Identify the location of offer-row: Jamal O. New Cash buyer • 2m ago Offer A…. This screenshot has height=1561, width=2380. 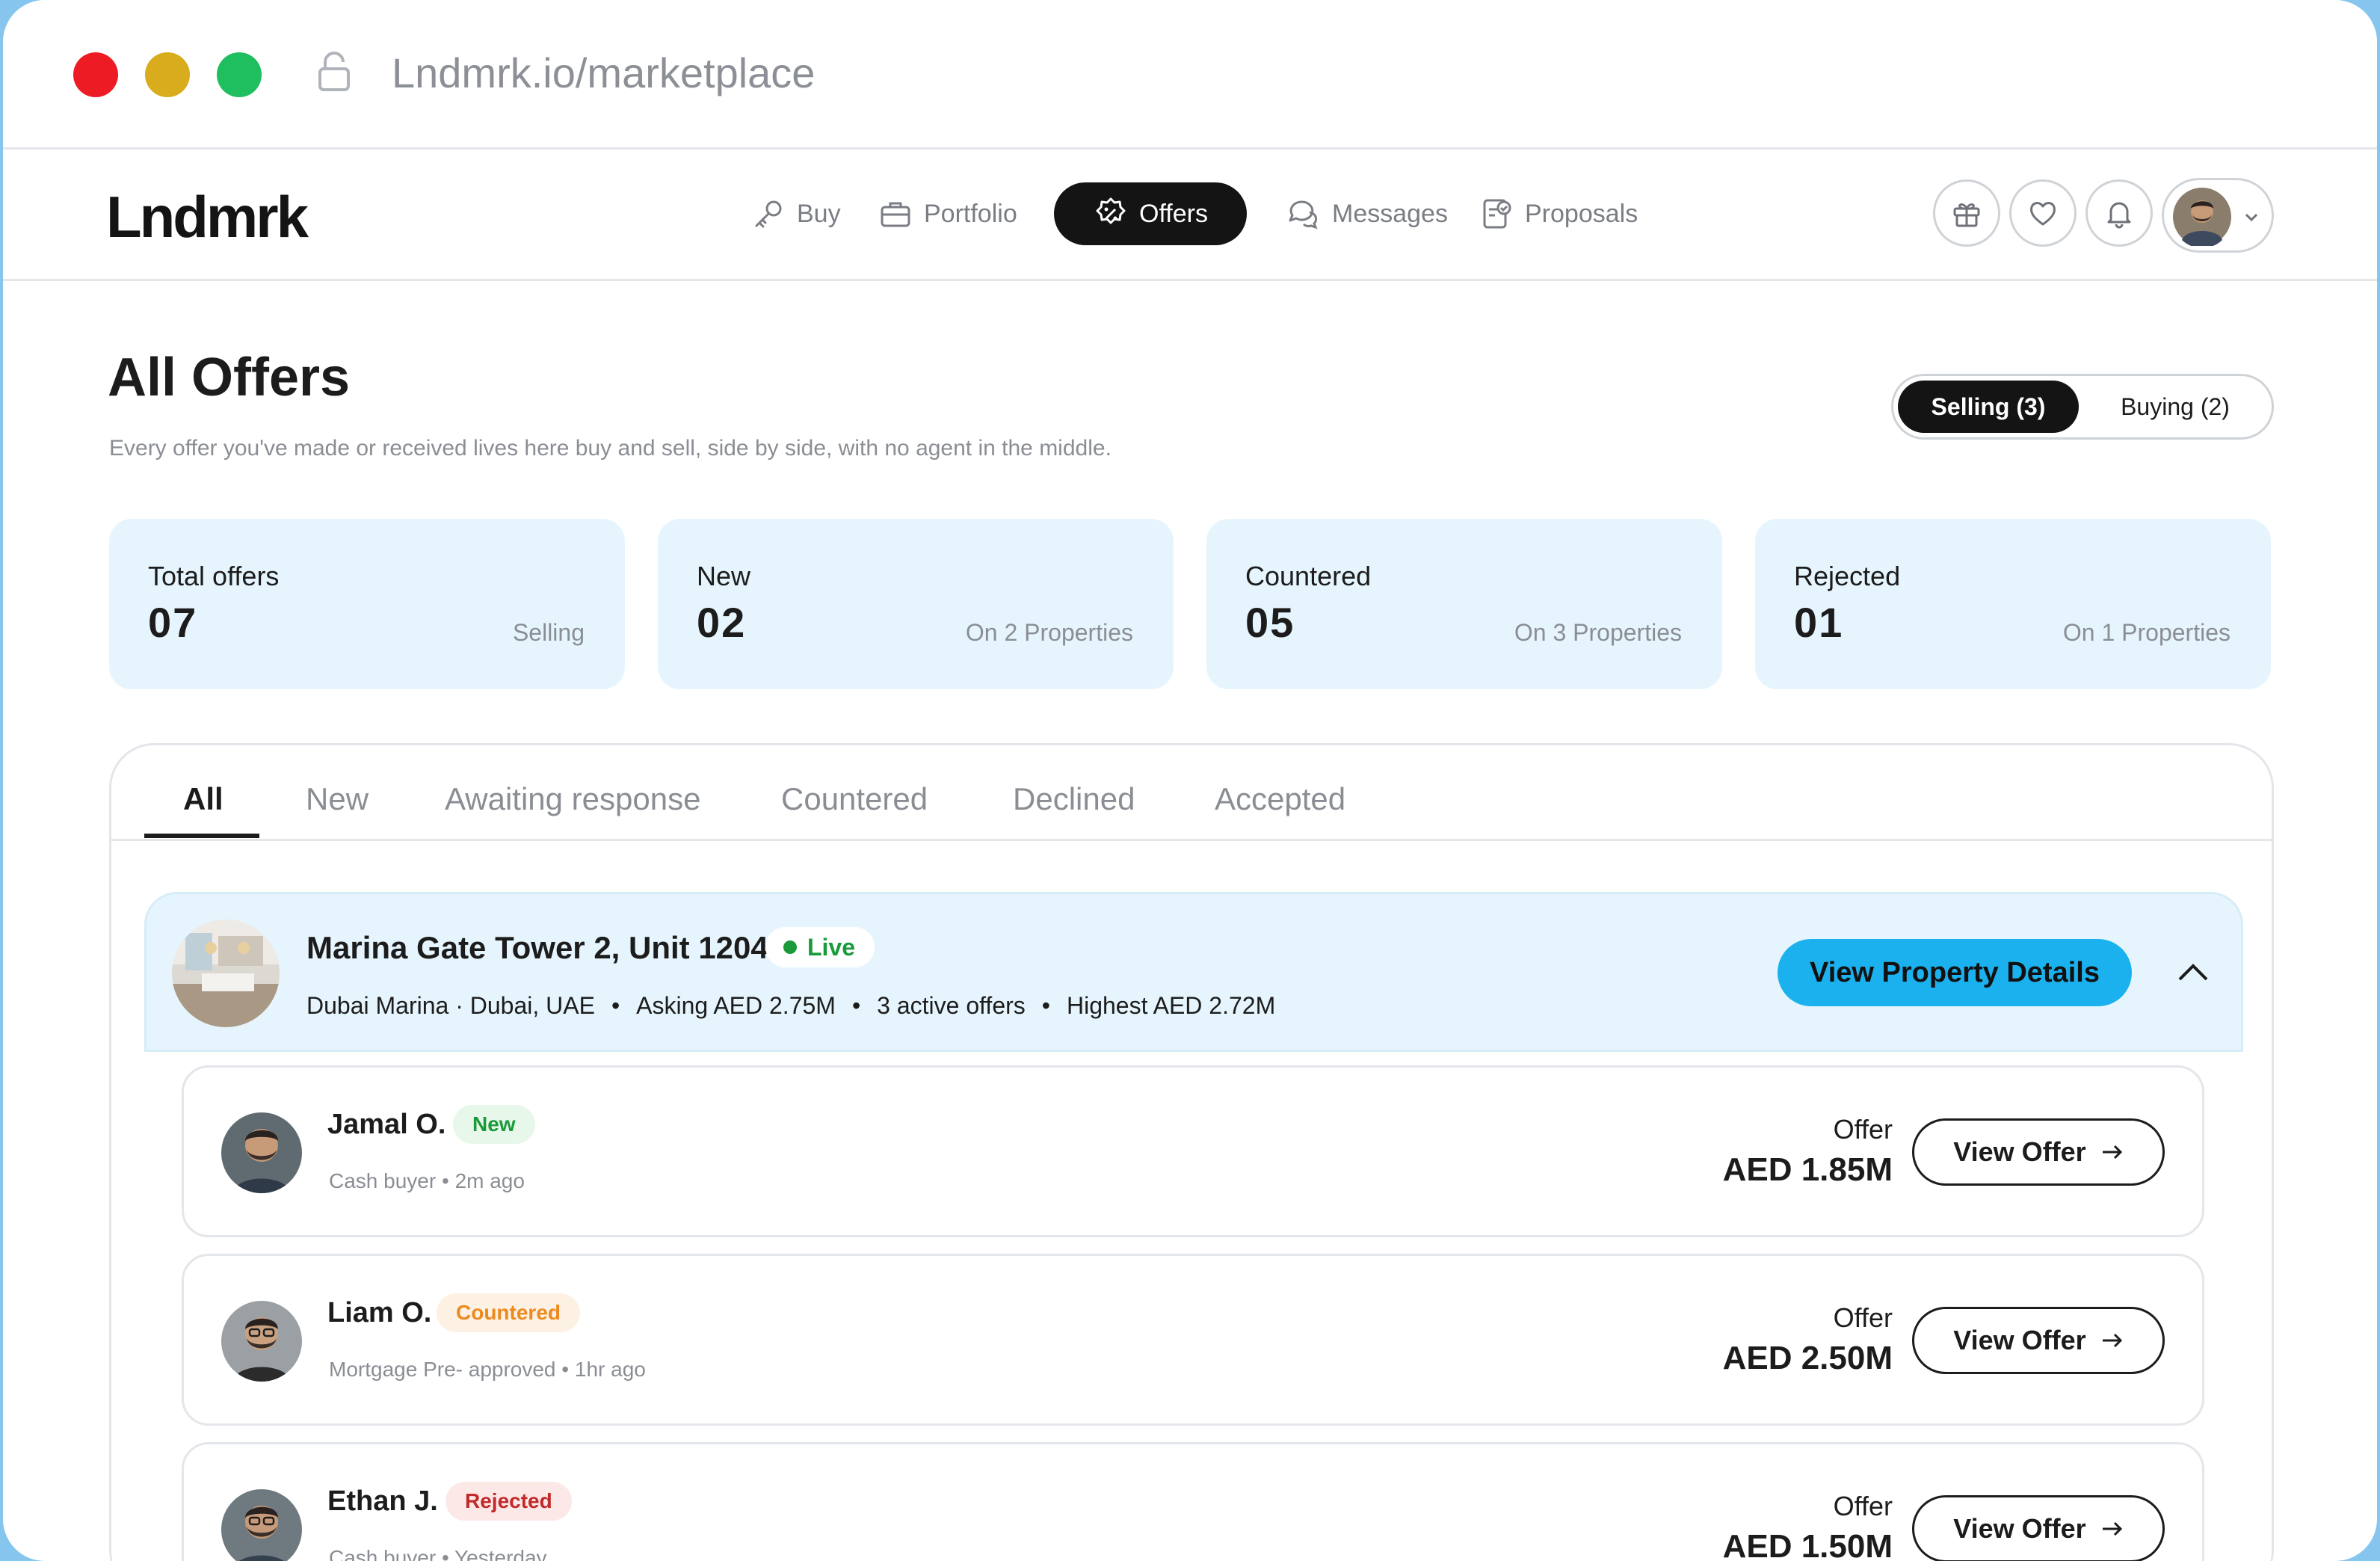
(1193, 1151).